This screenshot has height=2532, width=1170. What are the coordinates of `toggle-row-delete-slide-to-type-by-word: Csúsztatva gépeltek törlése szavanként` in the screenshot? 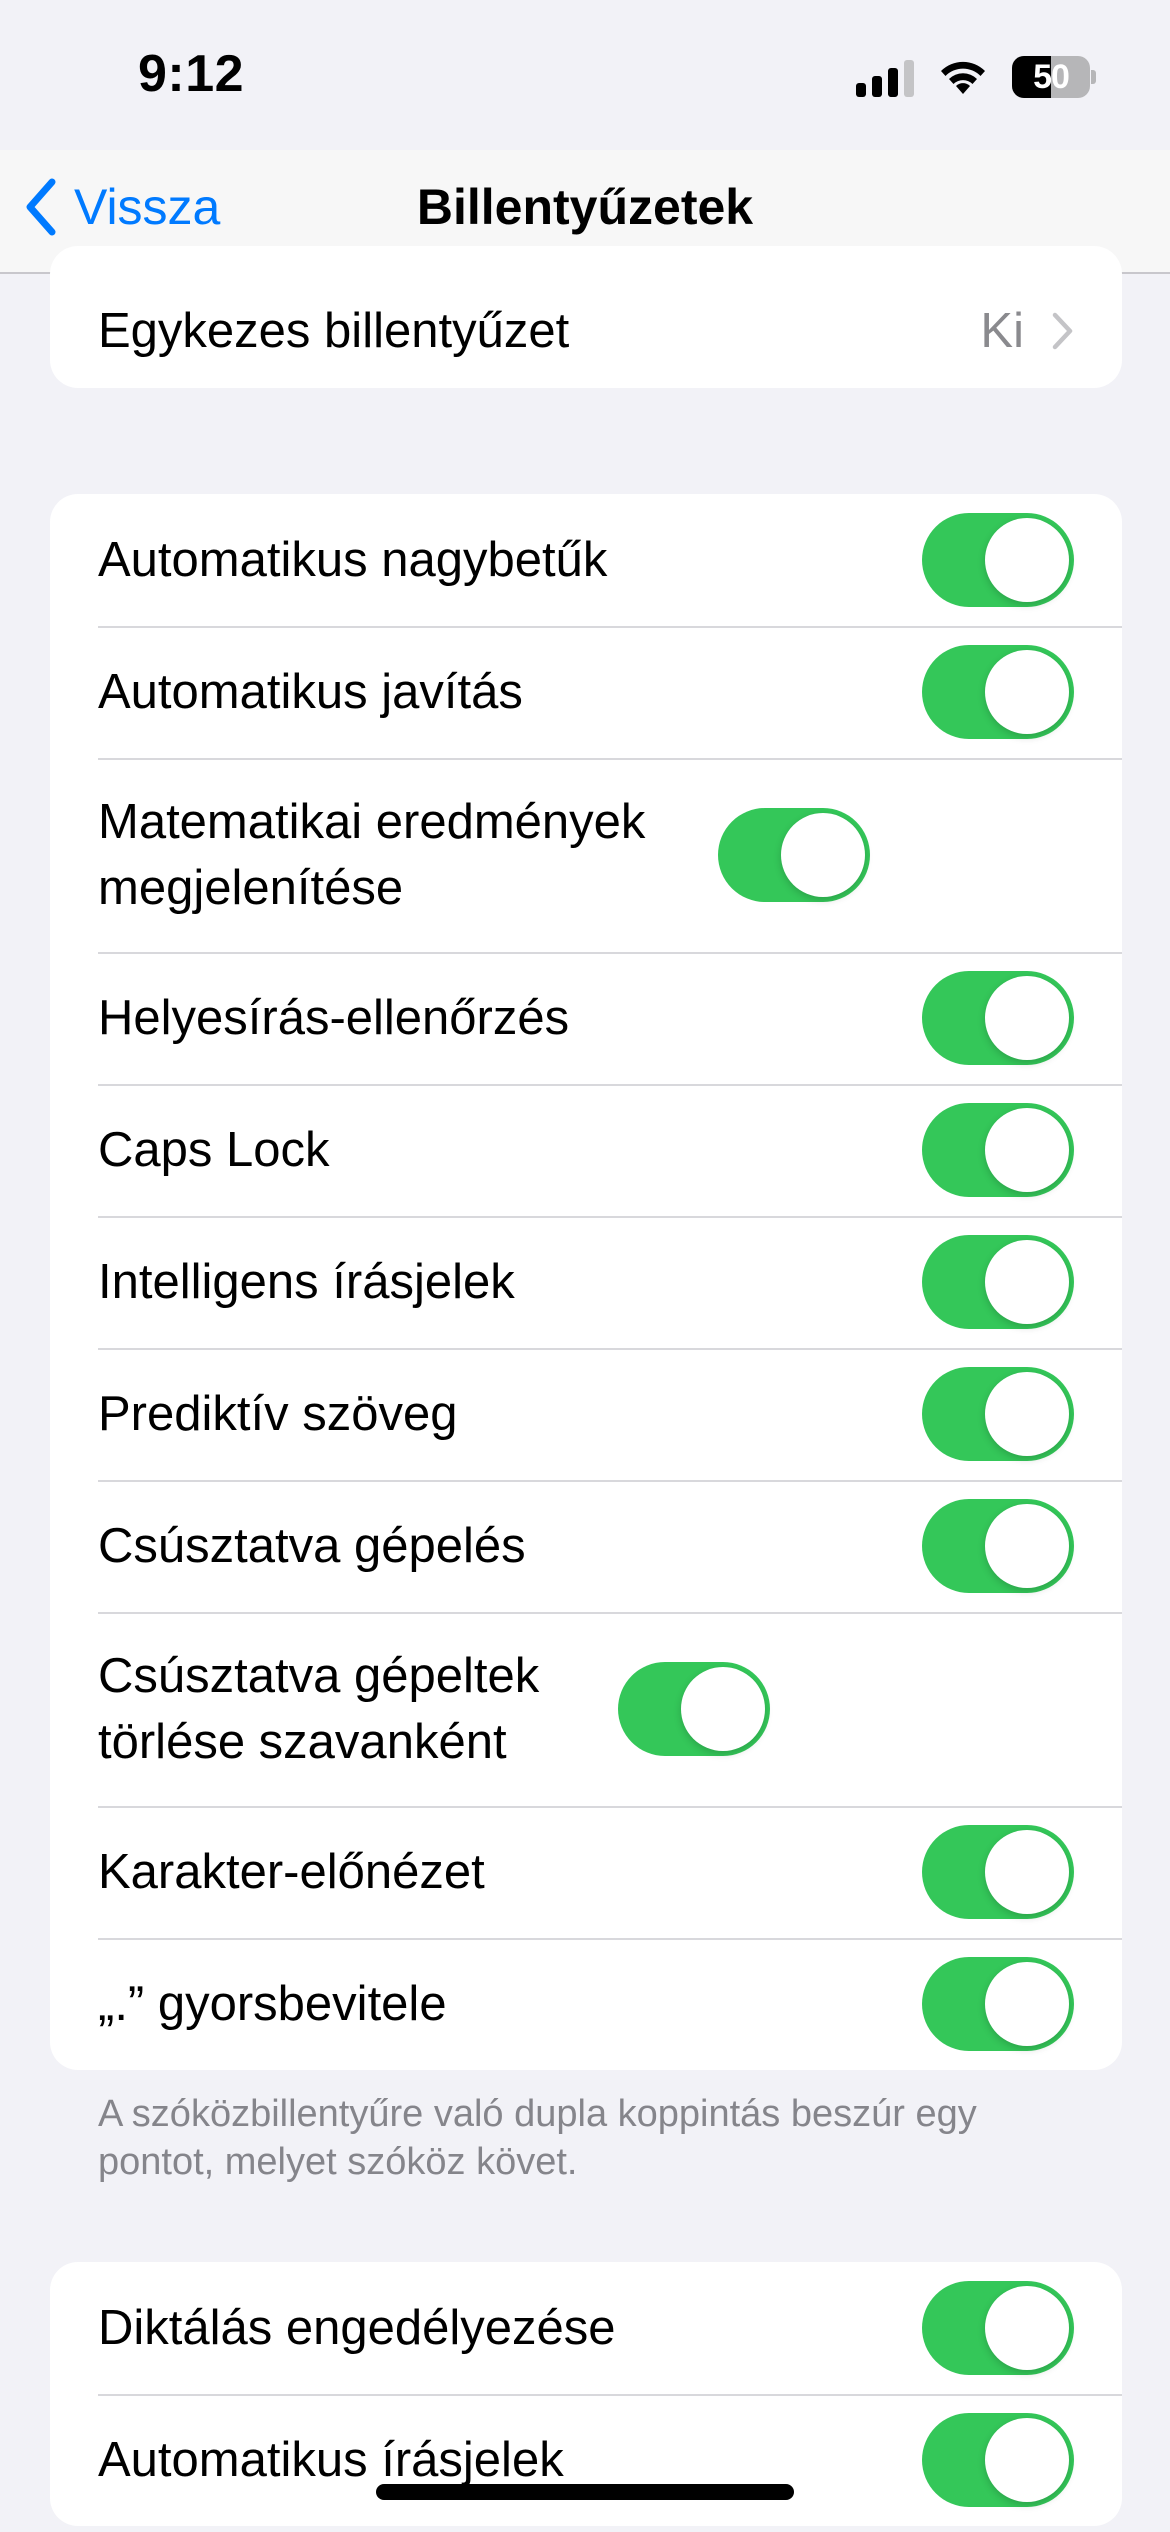 It's located at (586, 1709).